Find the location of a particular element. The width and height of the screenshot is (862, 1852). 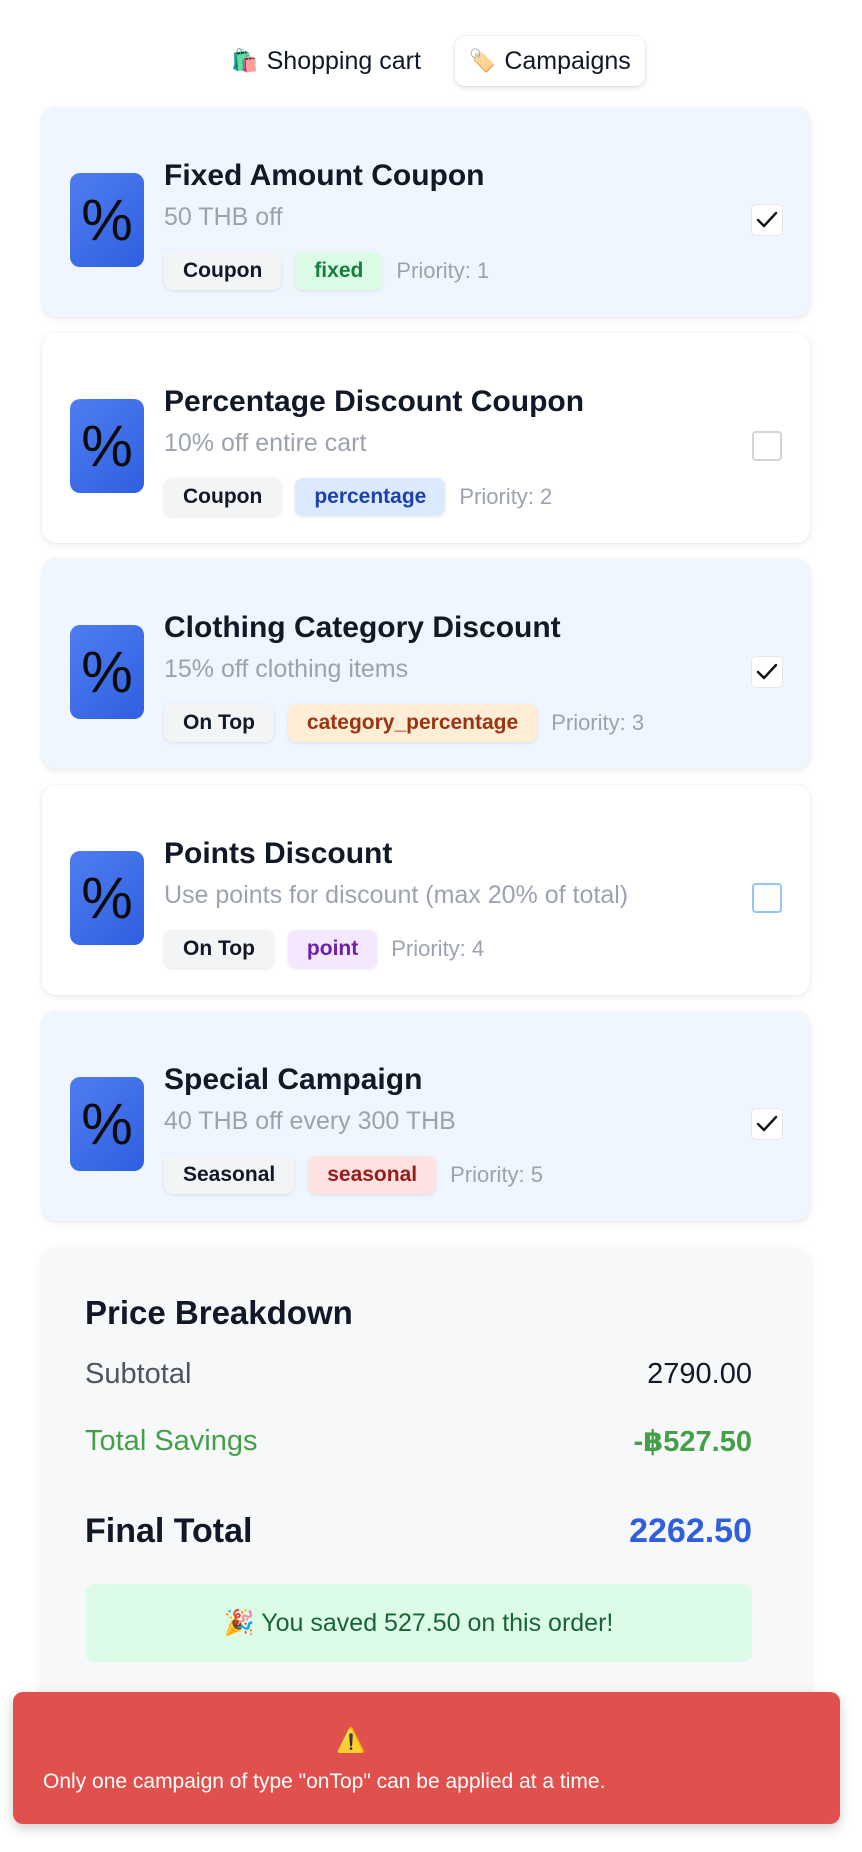

tab-campaigns: 🏷️ Campaigns is located at coordinates (549, 61).